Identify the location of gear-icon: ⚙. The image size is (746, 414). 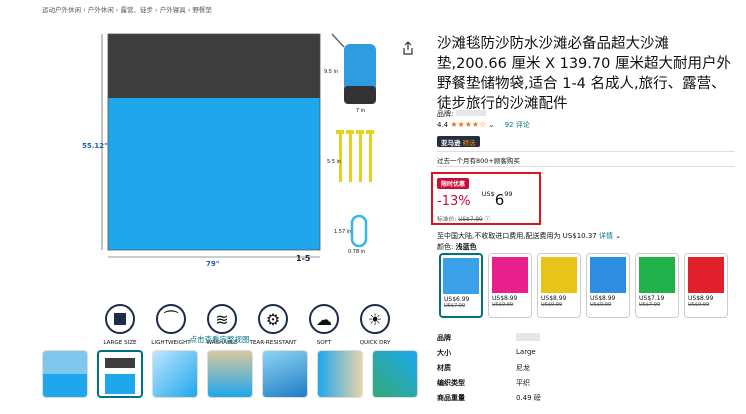
(273, 319).